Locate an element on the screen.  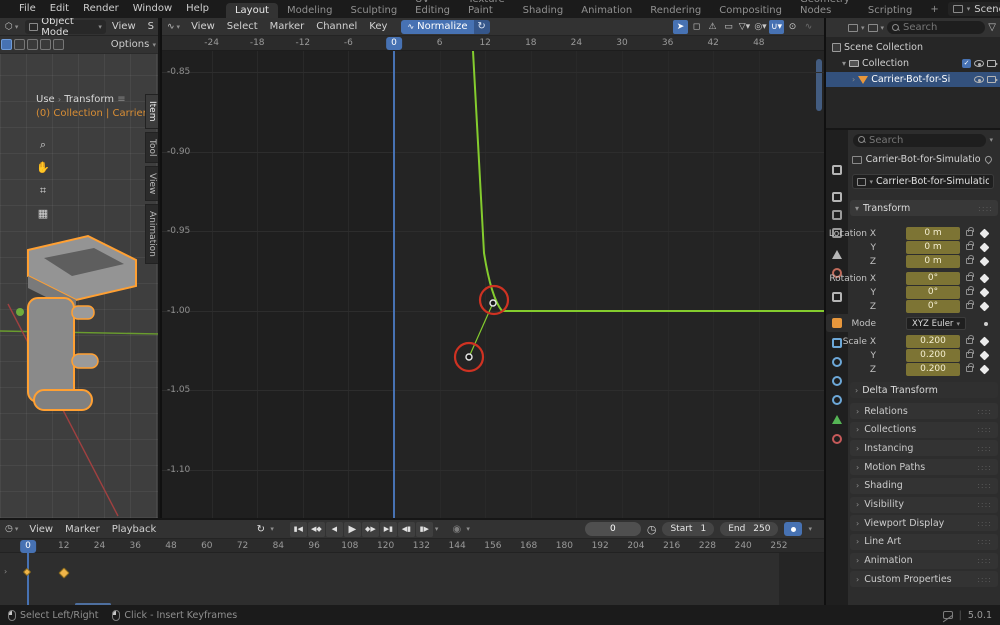
outliner-row: ▾ Collection ✓ is located at coordinates (913, 63).